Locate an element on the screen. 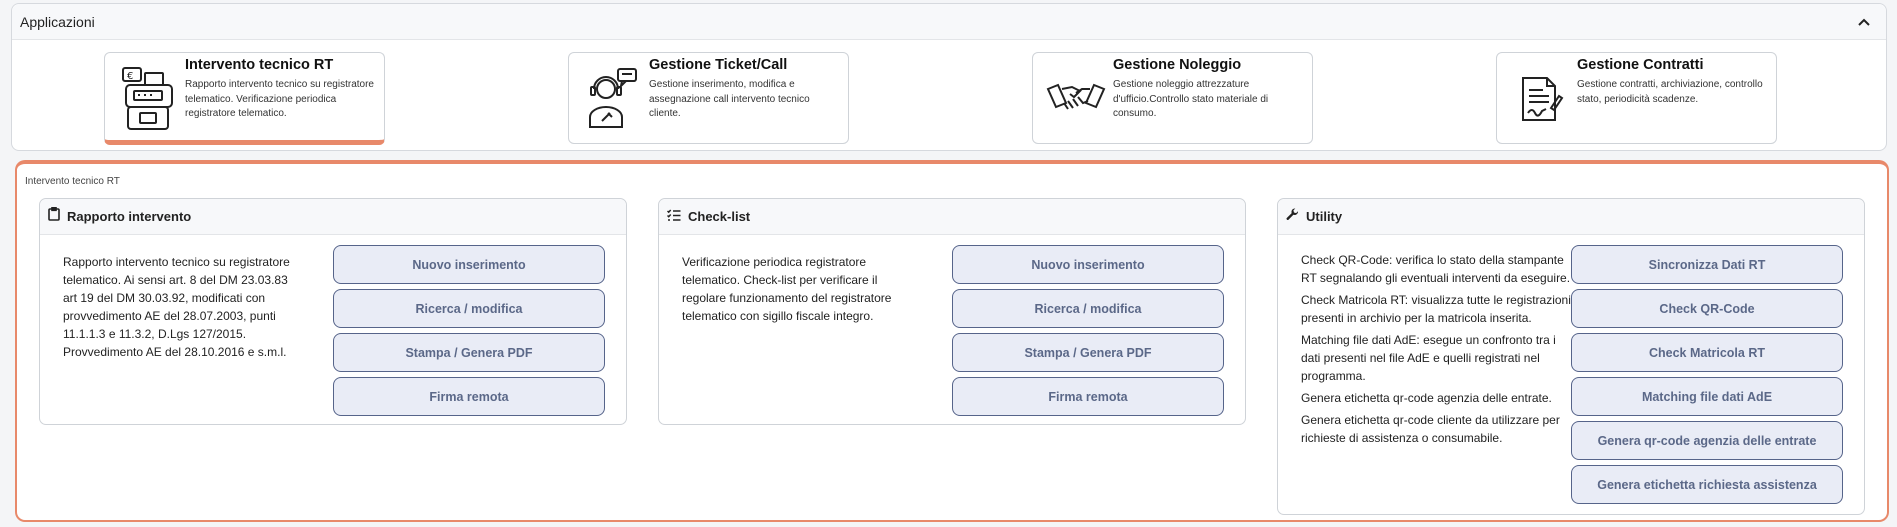  sincronizza-dati-rt-button: Sincronizza Dati RT is located at coordinates (1707, 264).